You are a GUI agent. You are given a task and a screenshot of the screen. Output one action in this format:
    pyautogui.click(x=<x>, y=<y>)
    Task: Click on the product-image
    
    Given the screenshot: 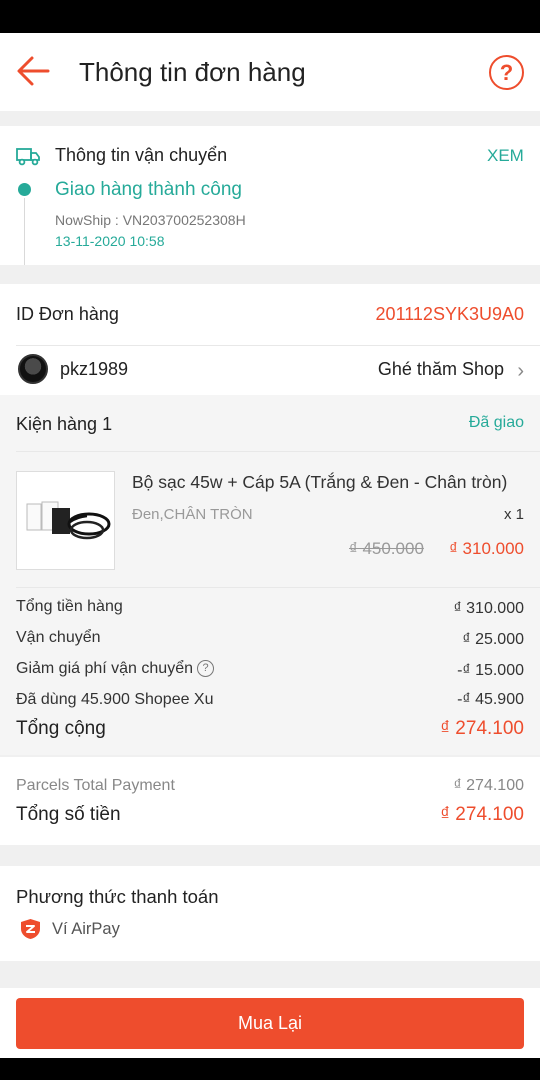 What is the action you would take?
    pyautogui.click(x=65, y=520)
    